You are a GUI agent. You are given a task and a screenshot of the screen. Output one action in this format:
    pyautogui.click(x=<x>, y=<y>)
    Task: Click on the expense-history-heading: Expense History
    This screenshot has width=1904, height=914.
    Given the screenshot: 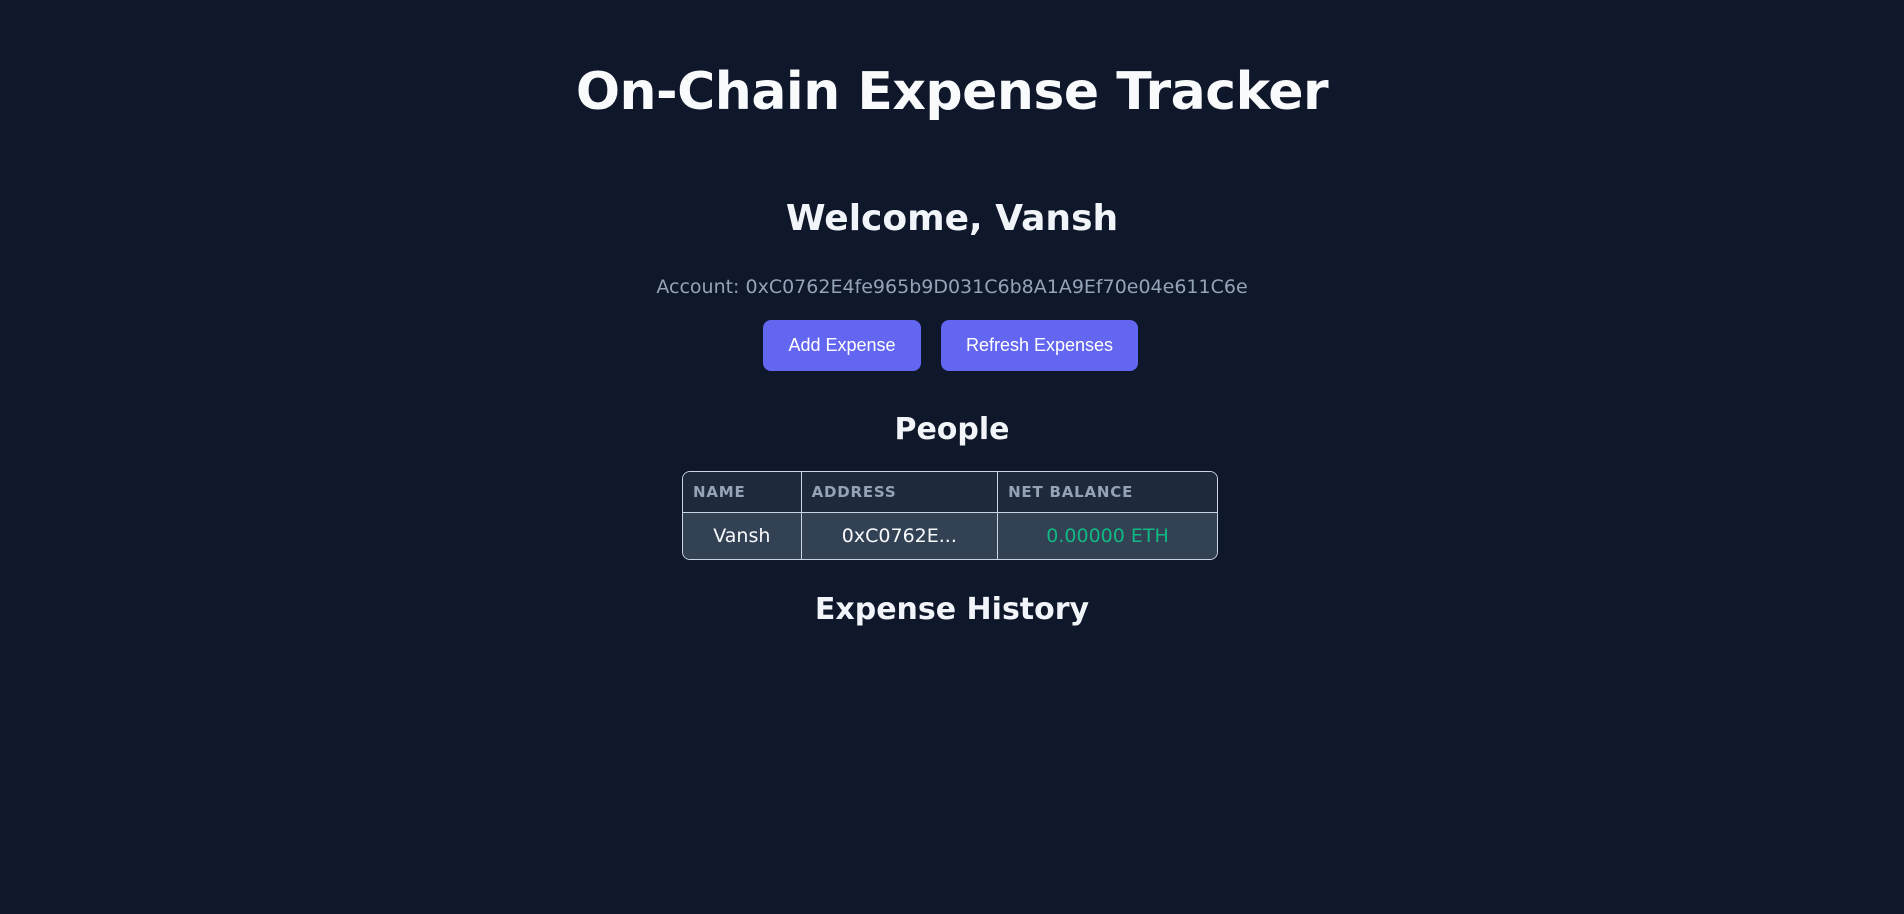 What is the action you would take?
    pyautogui.click(x=952, y=609)
    